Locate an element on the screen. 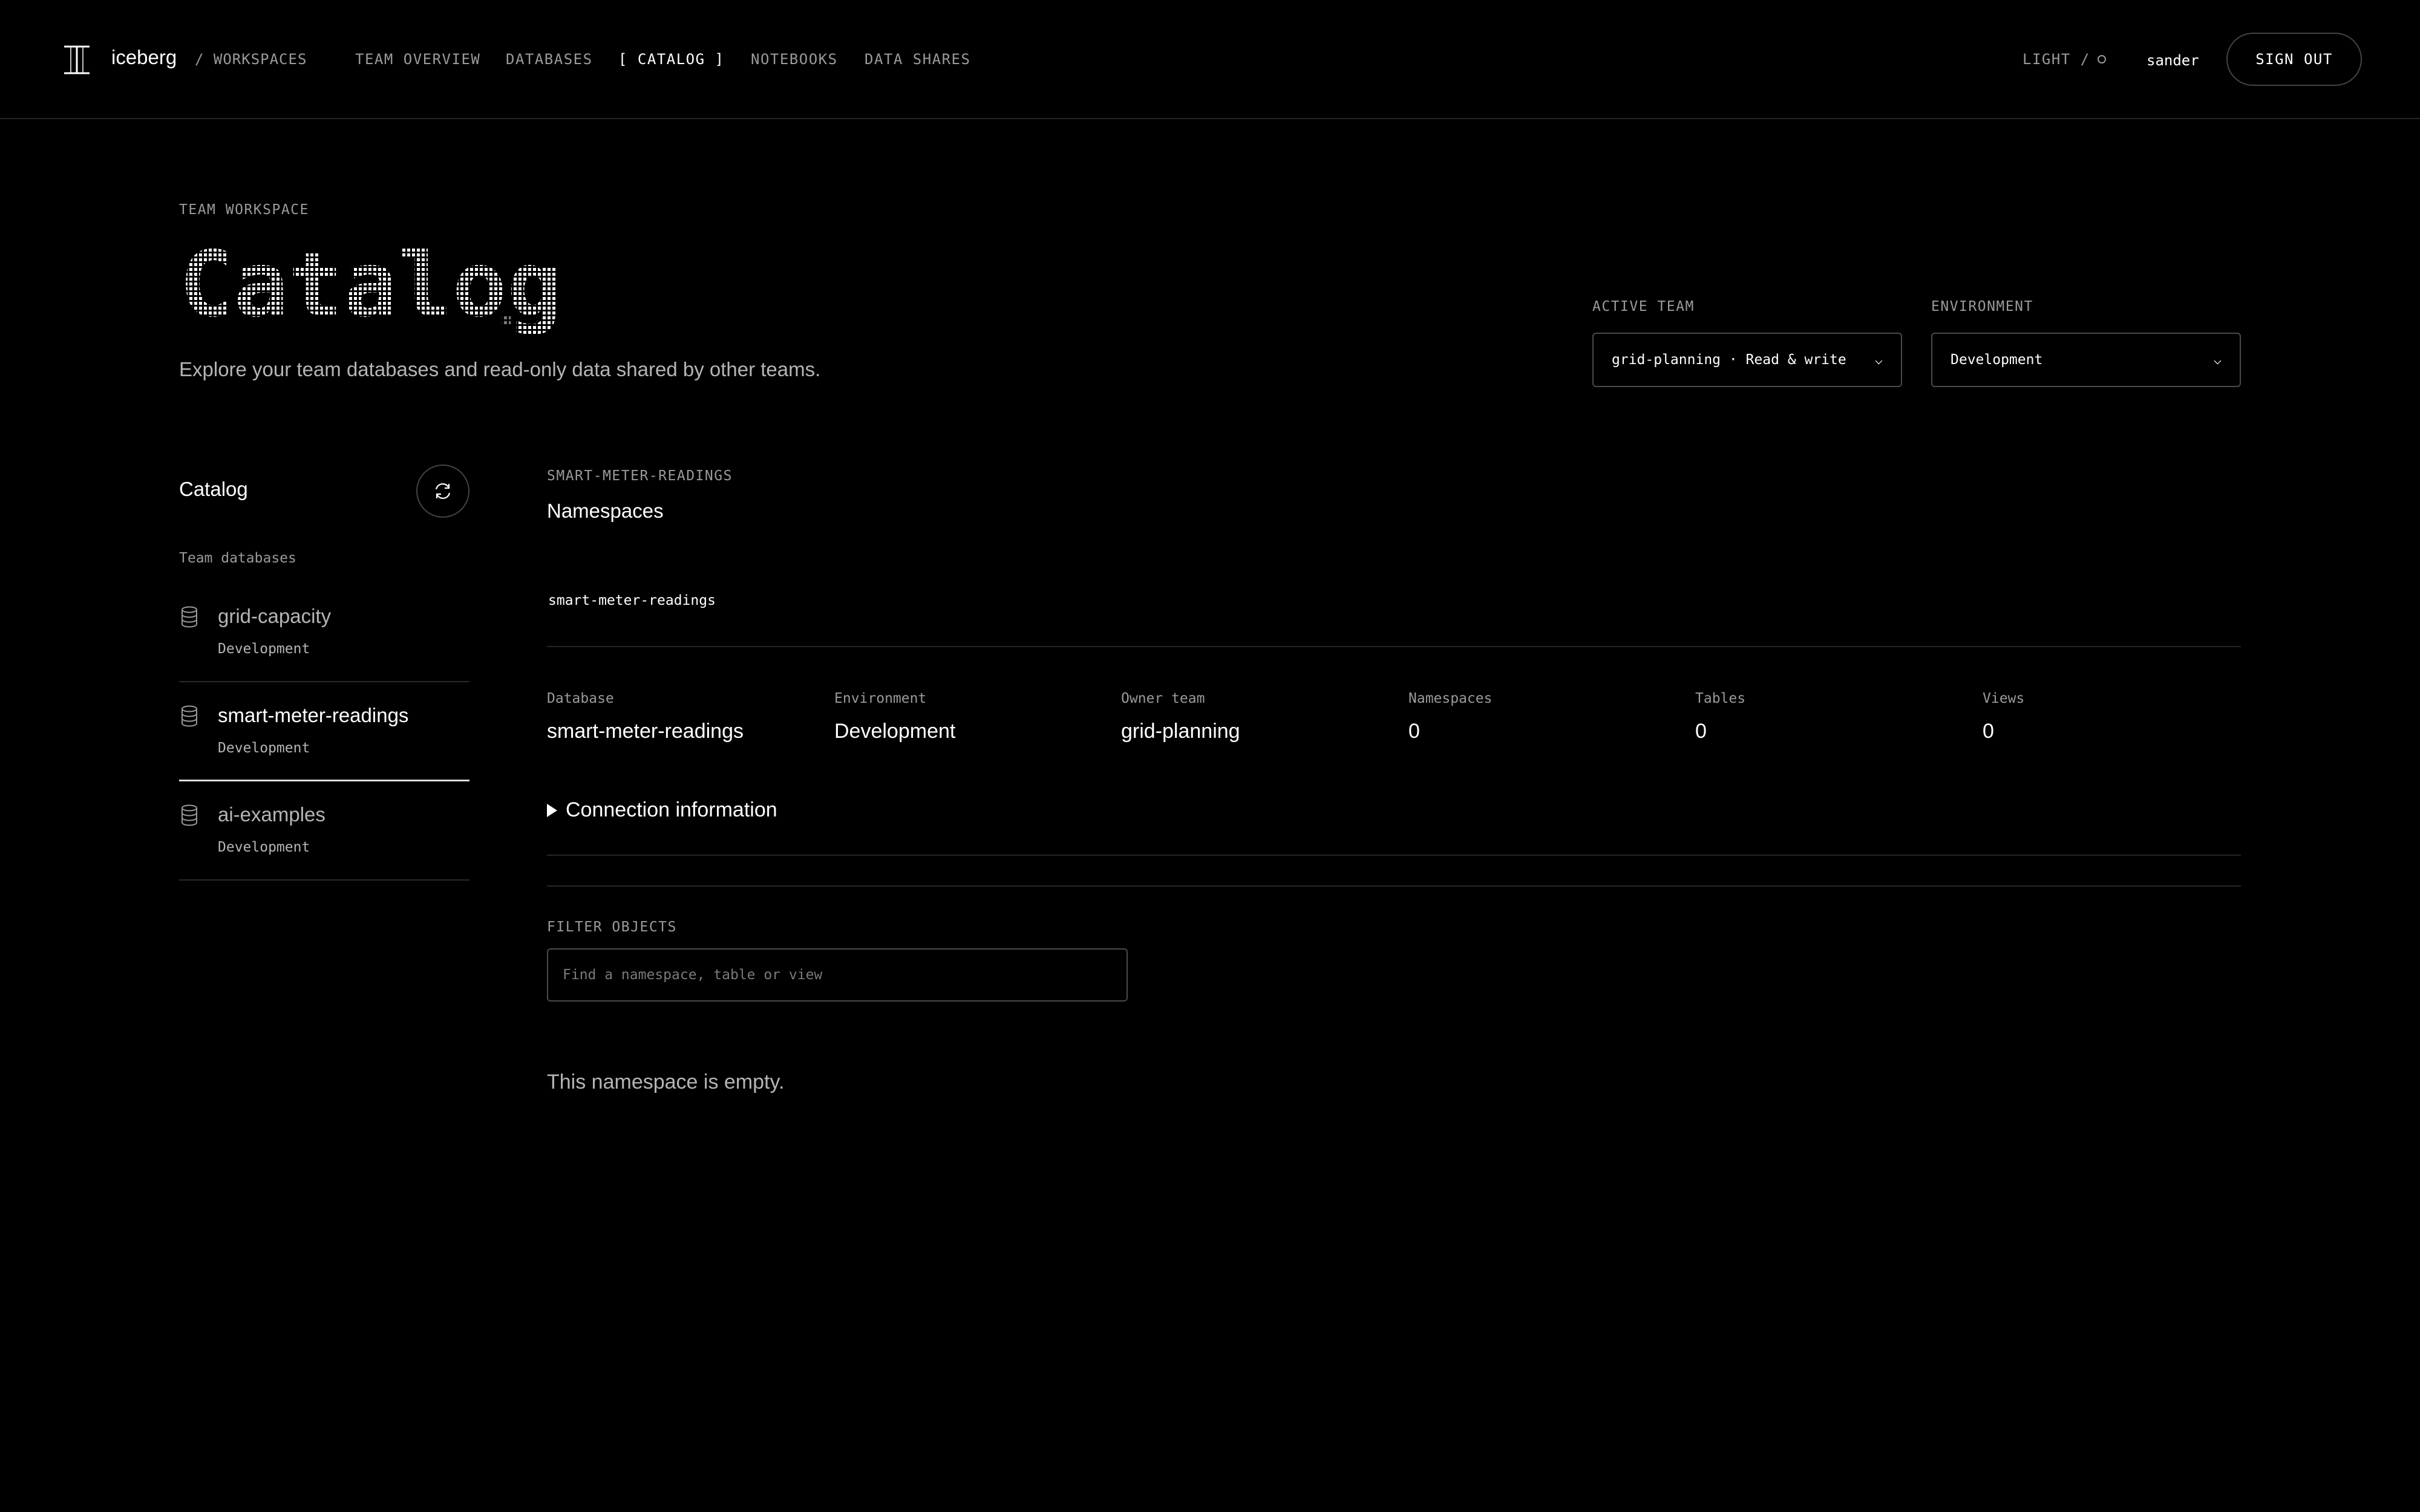 Image resolution: width=2420 pixels, height=1512 pixels. nav-databases: DATABASES is located at coordinates (549, 59).